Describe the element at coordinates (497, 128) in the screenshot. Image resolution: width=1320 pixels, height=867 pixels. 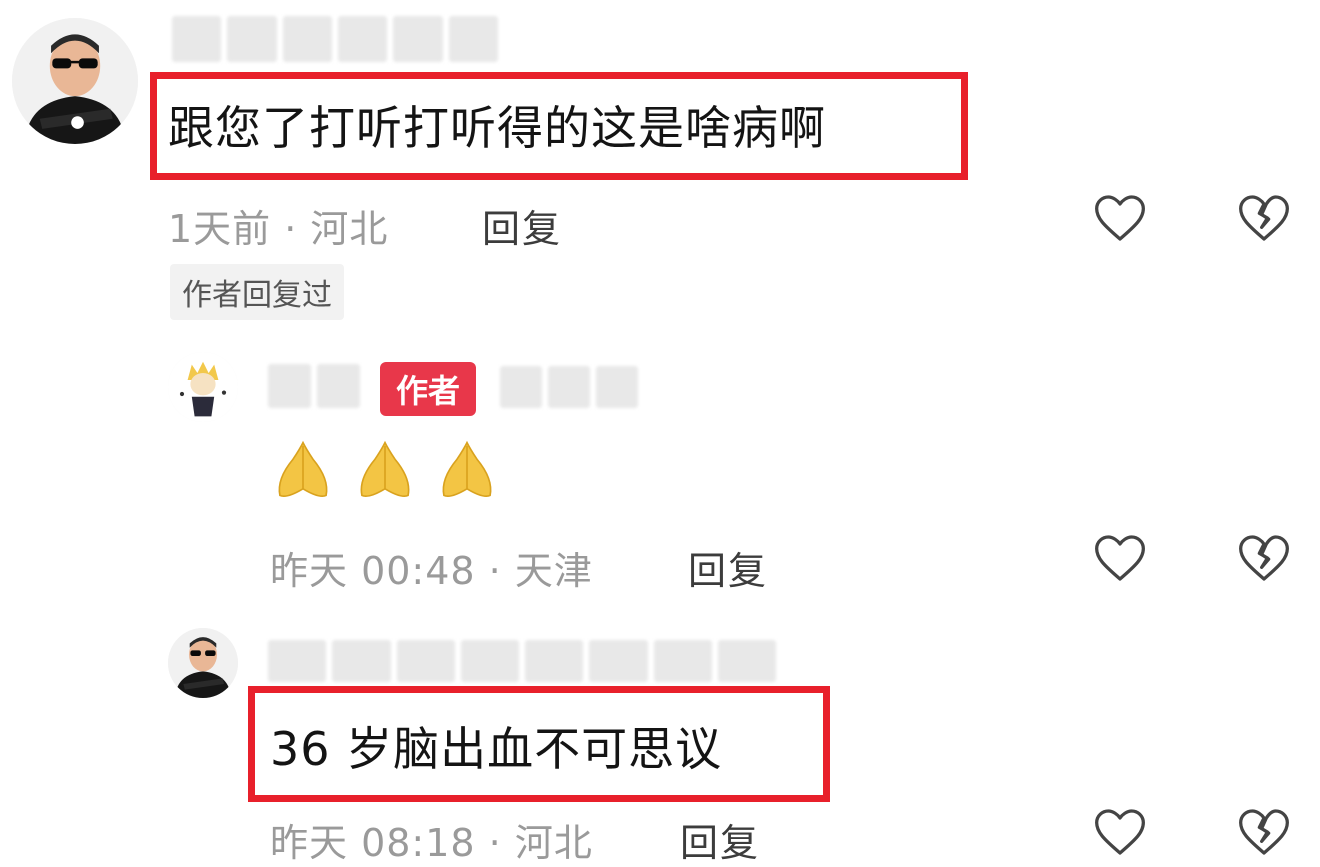
I see `comment-text: 跟您了打听打听得的这是啥病啊` at that location.